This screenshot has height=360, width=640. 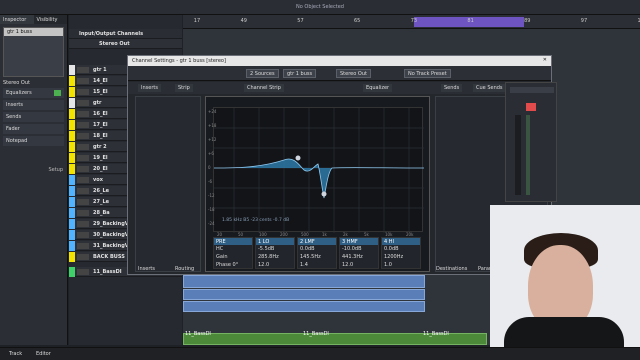 I want to click on section-fader: Fader, so click(x=33, y=129).